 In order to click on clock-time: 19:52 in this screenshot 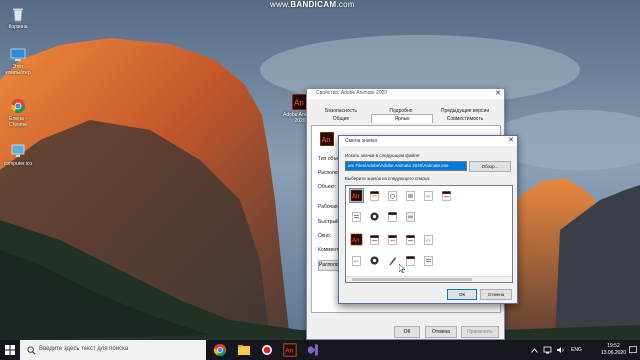, I will do `click(613, 346)`.